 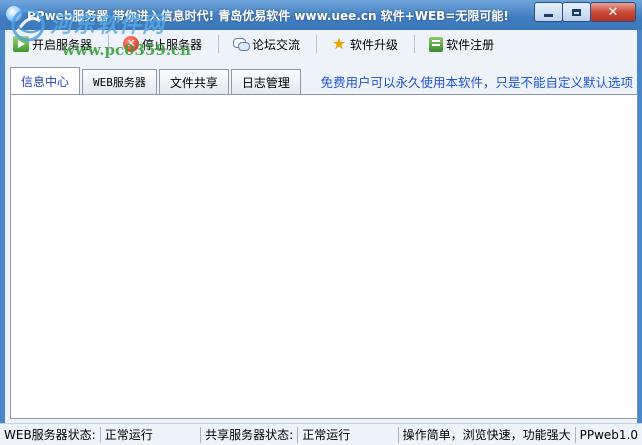 I want to click on toolbar: 开启服务器 ✕ 停止服务器 论坛交流 ★ 软件升级 软件注册, so click(x=321, y=44).